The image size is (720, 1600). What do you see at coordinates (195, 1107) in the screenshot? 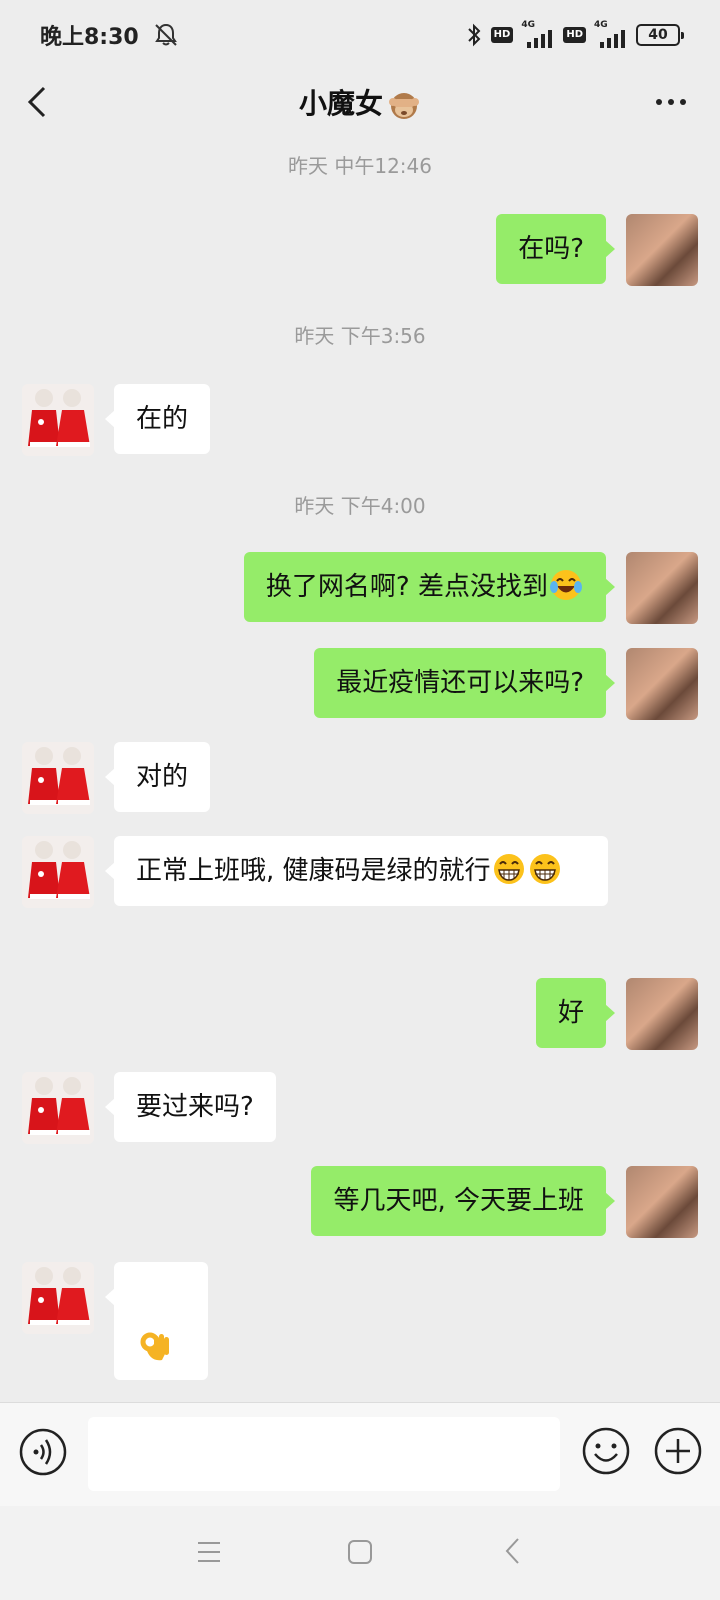
I see `message-text: 要过来吗?` at bounding box center [195, 1107].